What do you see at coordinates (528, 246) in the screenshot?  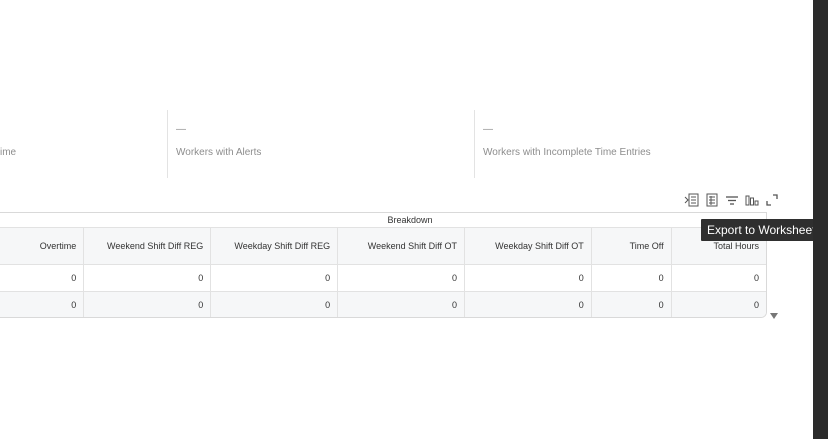 I see `column-header: Weekday Shift Diff OT` at bounding box center [528, 246].